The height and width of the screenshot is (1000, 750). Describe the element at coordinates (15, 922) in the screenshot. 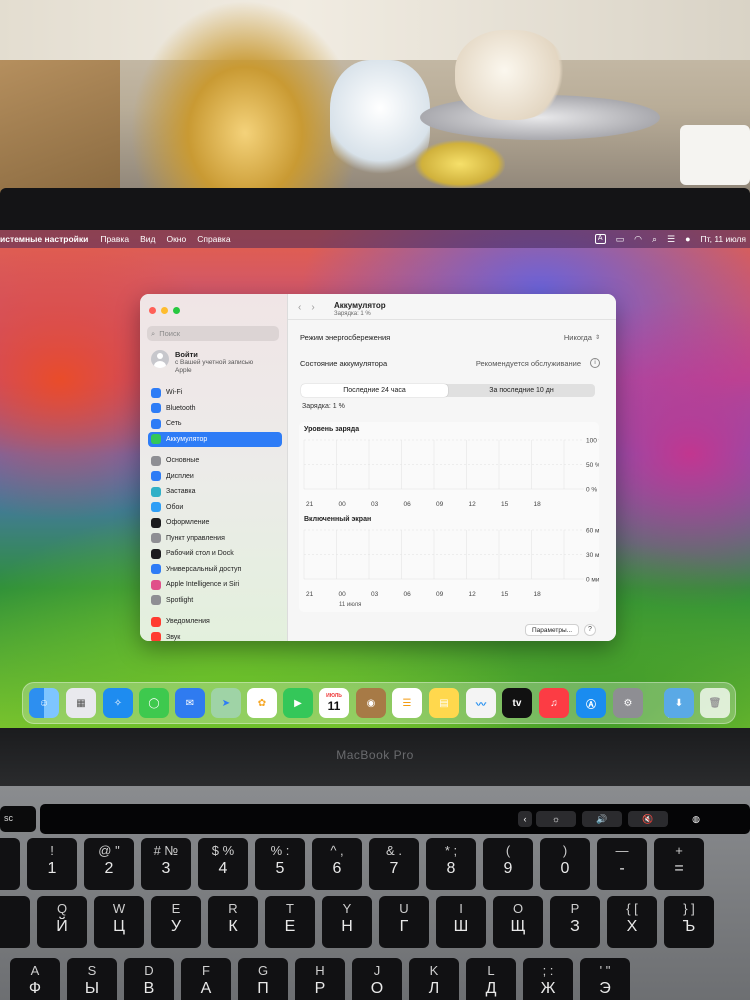

I see `key` at that location.